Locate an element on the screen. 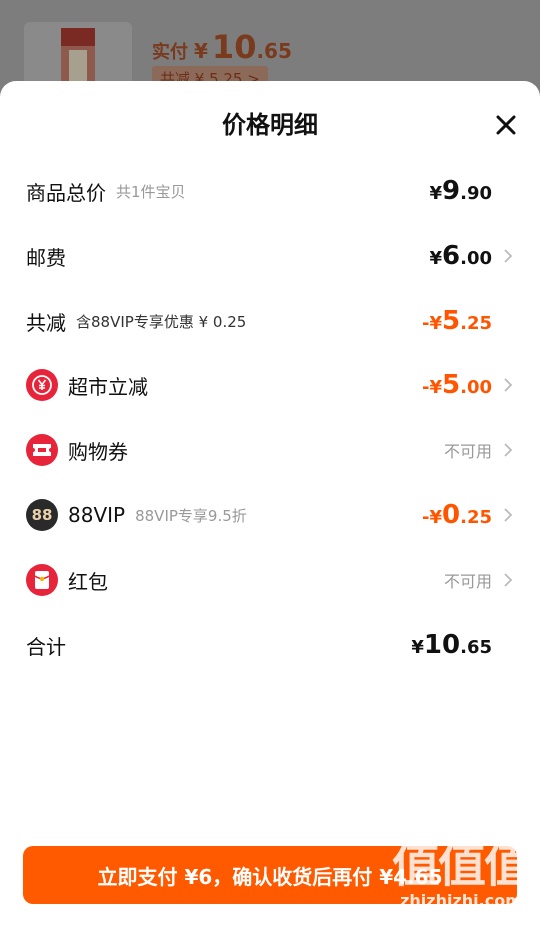 The width and height of the screenshot is (540, 927). background-paid-amount: 实付 ¥ 10 .65 is located at coordinates (222, 47).